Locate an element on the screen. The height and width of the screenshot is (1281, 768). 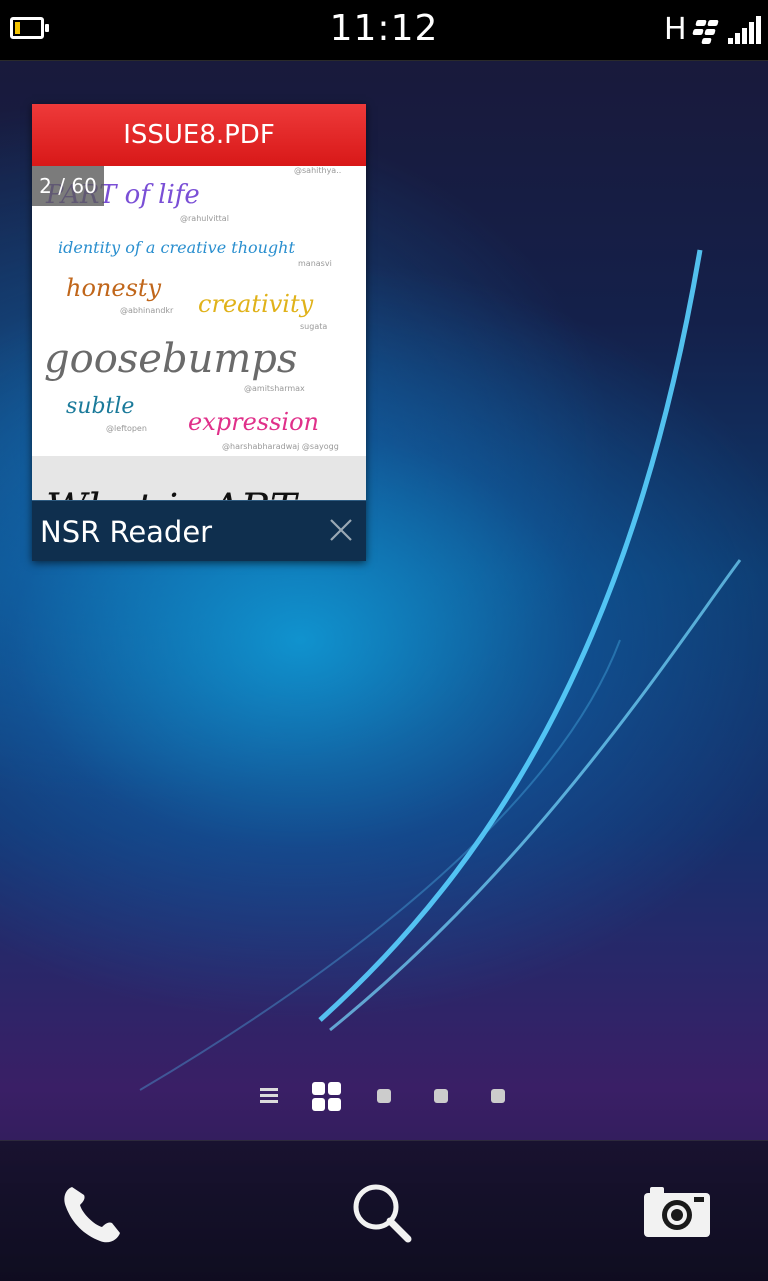
document-title: ISSUE8.PDF is located at coordinates (199, 135).